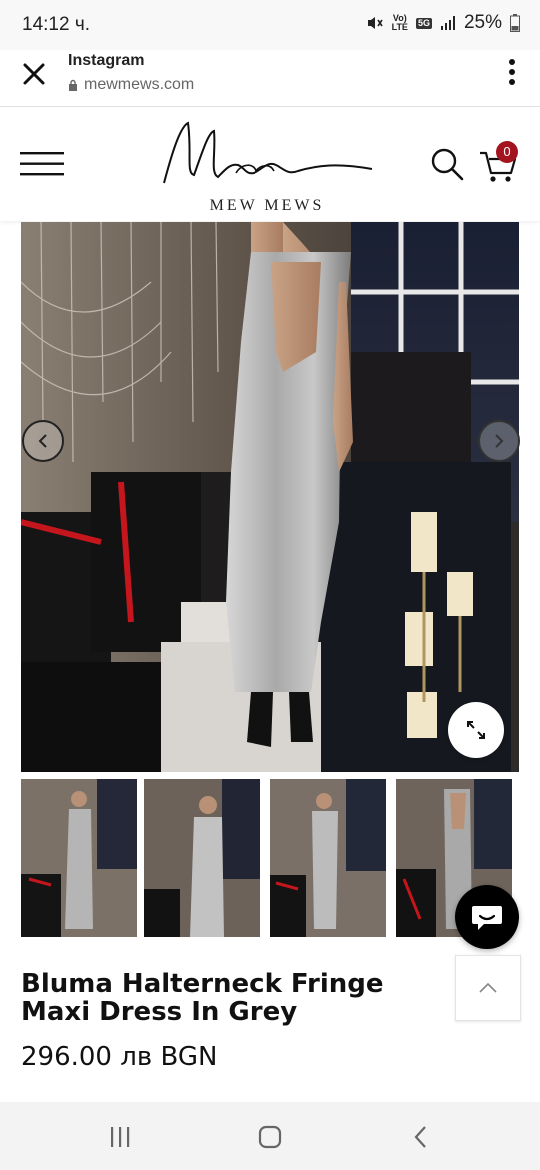 This screenshot has height=1170, width=540. I want to click on scroll-to-top-button, so click(488, 988).